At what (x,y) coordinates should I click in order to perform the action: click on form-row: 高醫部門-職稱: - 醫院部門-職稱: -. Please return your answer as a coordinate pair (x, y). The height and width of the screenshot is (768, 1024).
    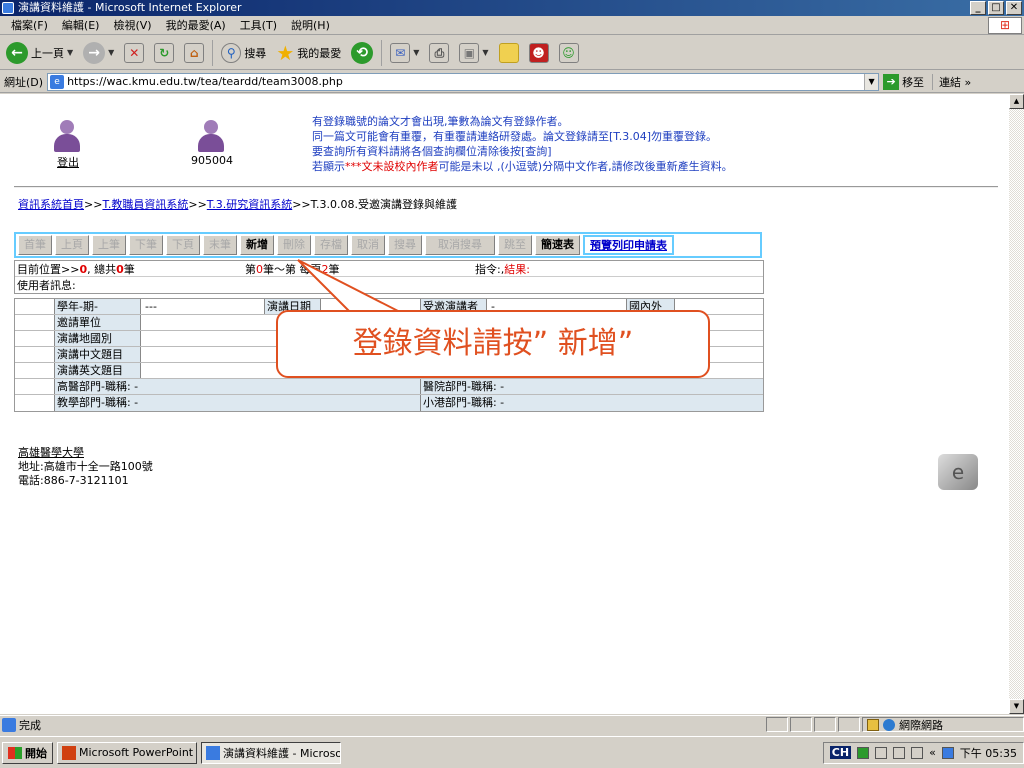
    Looking at the image, I should click on (389, 387).